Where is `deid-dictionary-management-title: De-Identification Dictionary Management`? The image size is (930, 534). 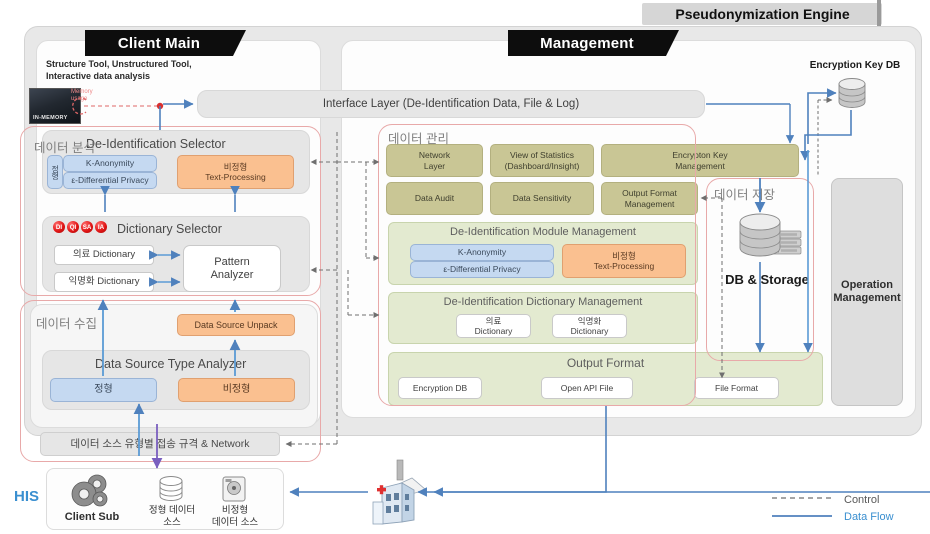 deid-dictionary-management-title: De-Identification Dictionary Management is located at coordinates (543, 302).